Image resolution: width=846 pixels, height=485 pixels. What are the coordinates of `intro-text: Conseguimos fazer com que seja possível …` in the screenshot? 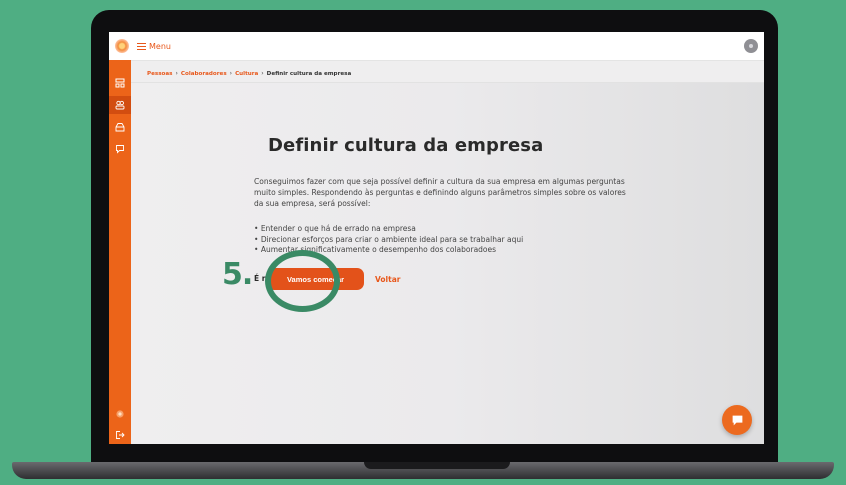 It's located at (440, 192).